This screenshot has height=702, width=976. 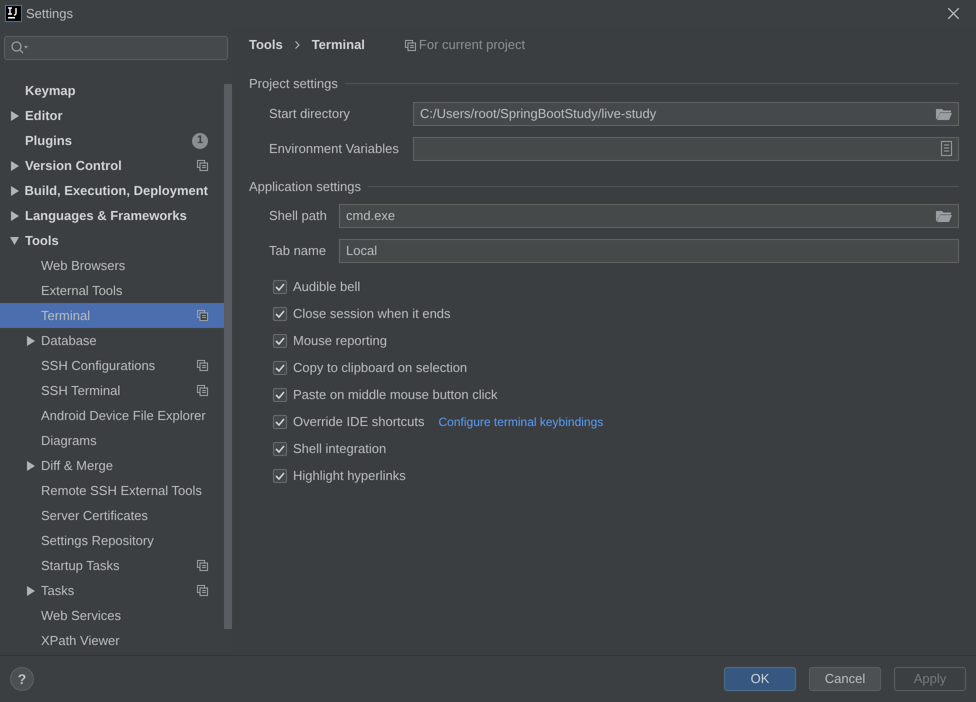 I want to click on tree-item: Tasks, so click(x=112, y=590).